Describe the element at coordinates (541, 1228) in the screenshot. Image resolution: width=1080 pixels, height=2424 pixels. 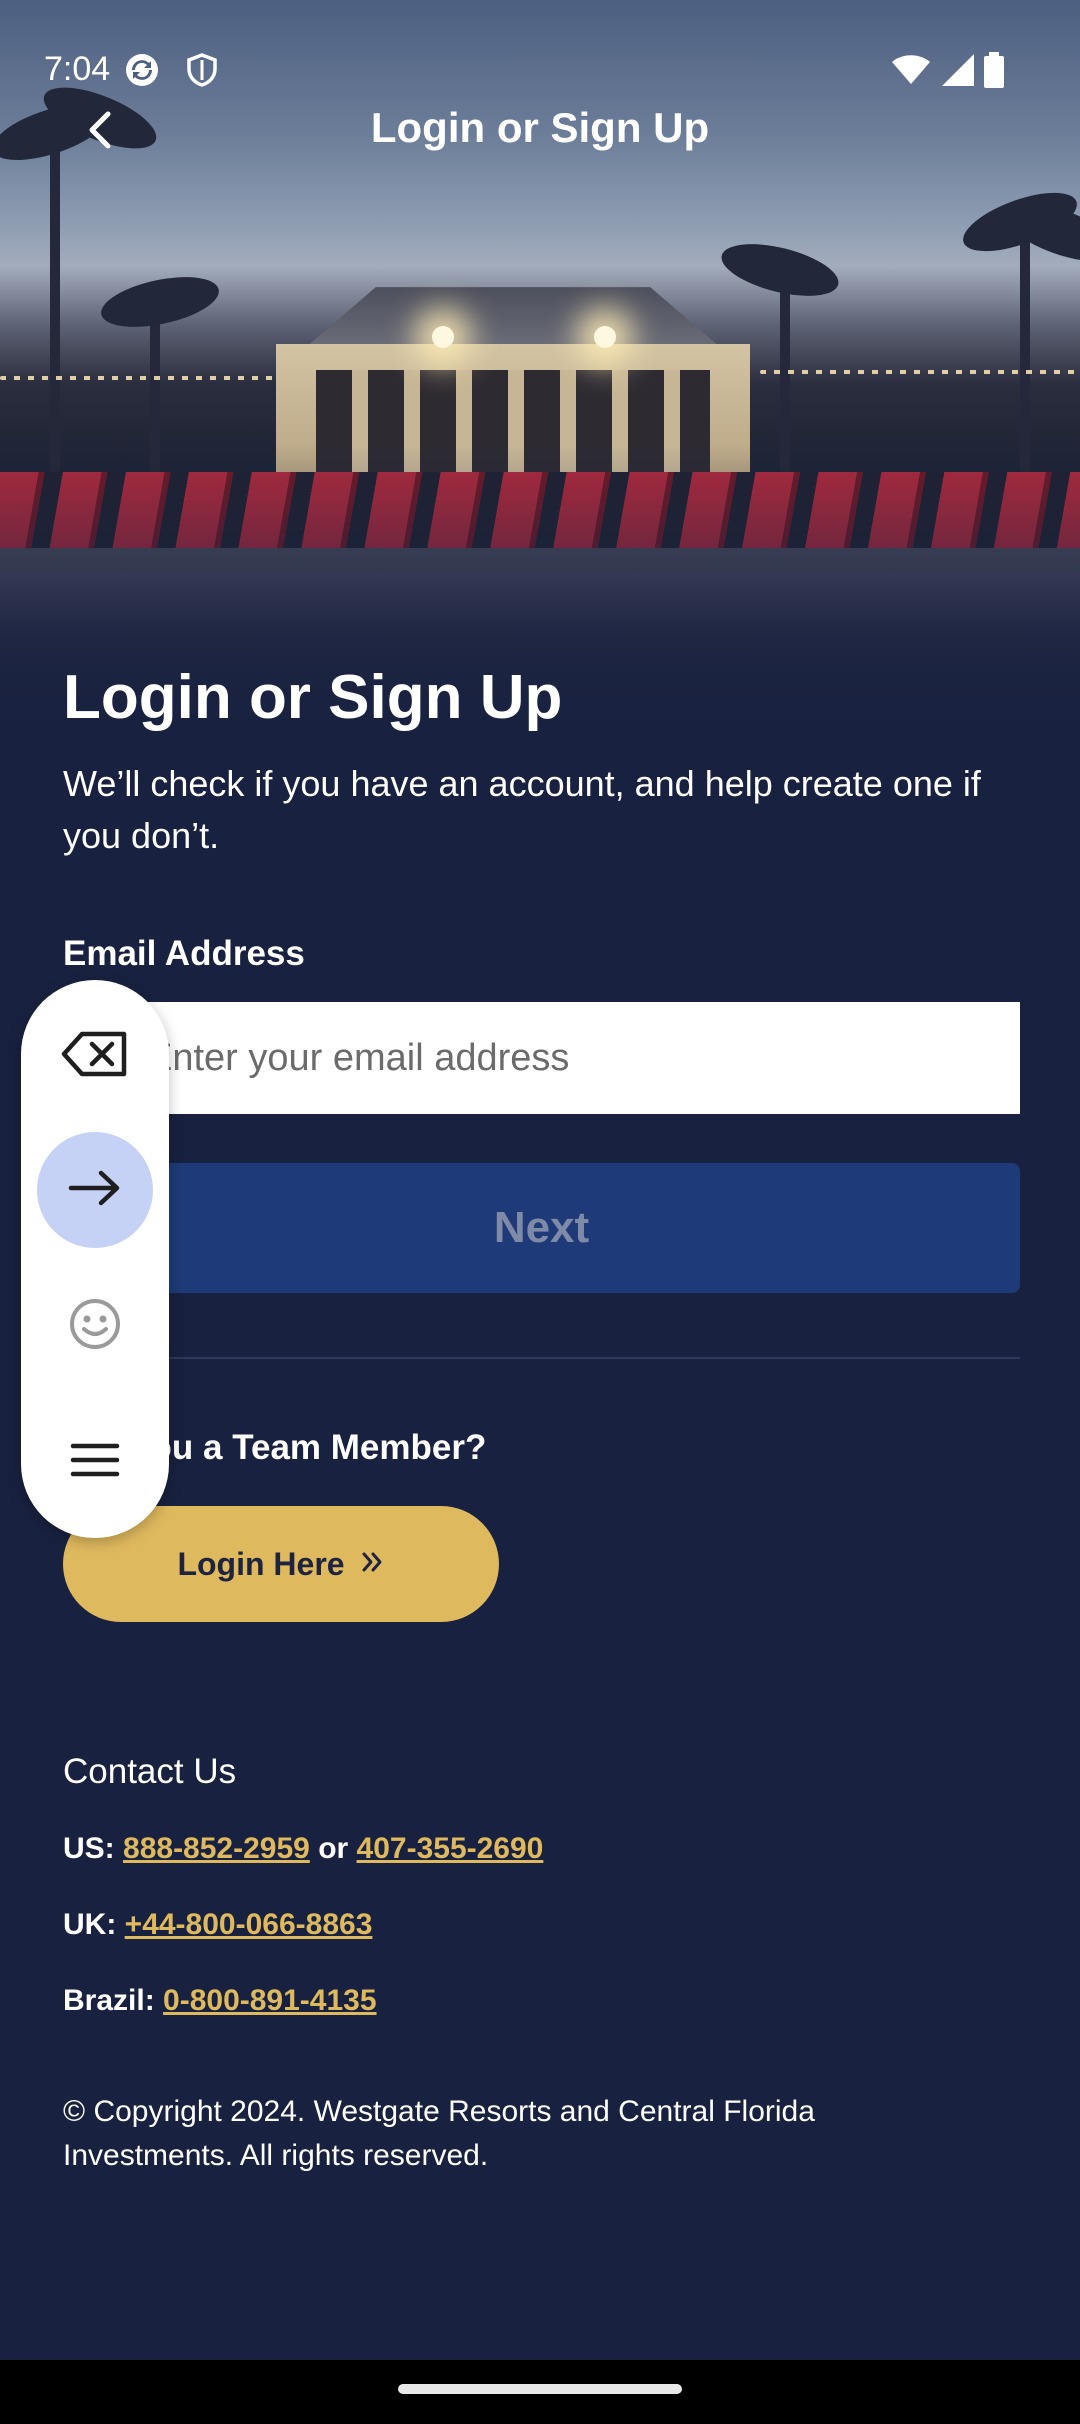
I see `next-button: Next` at that location.